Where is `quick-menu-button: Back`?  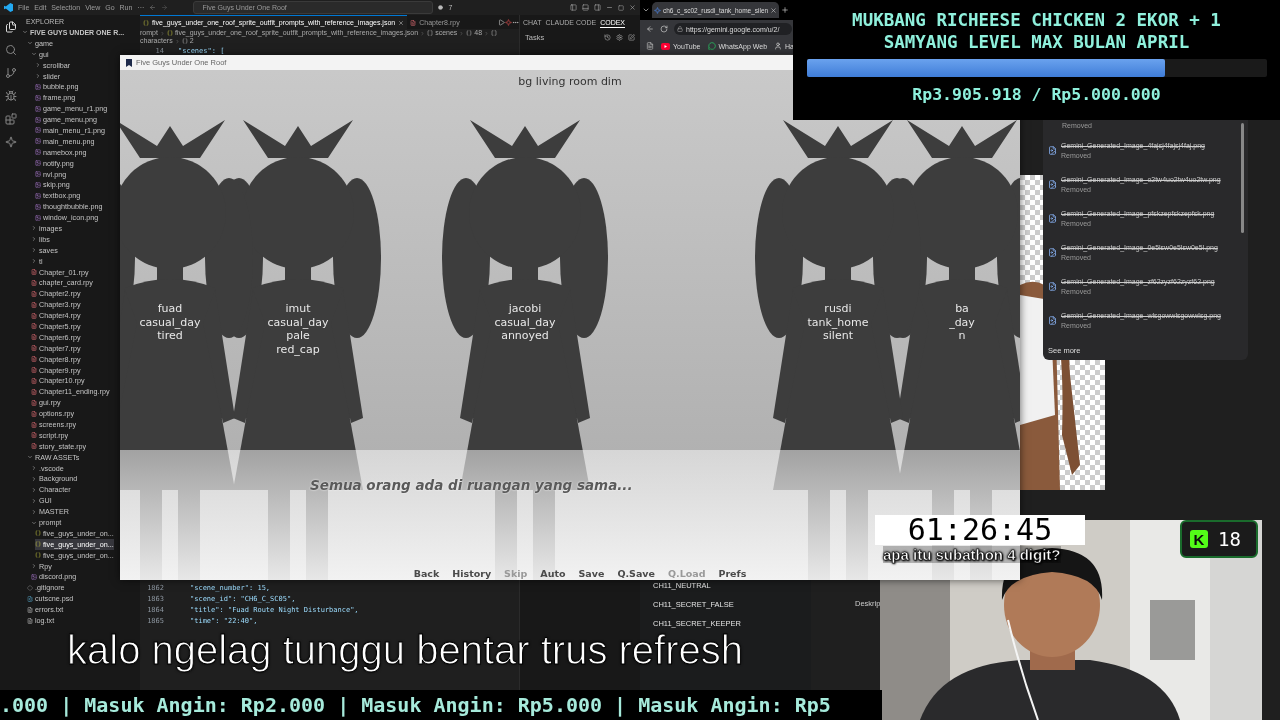
quick-menu-button: Back is located at coordinates (426, 573).